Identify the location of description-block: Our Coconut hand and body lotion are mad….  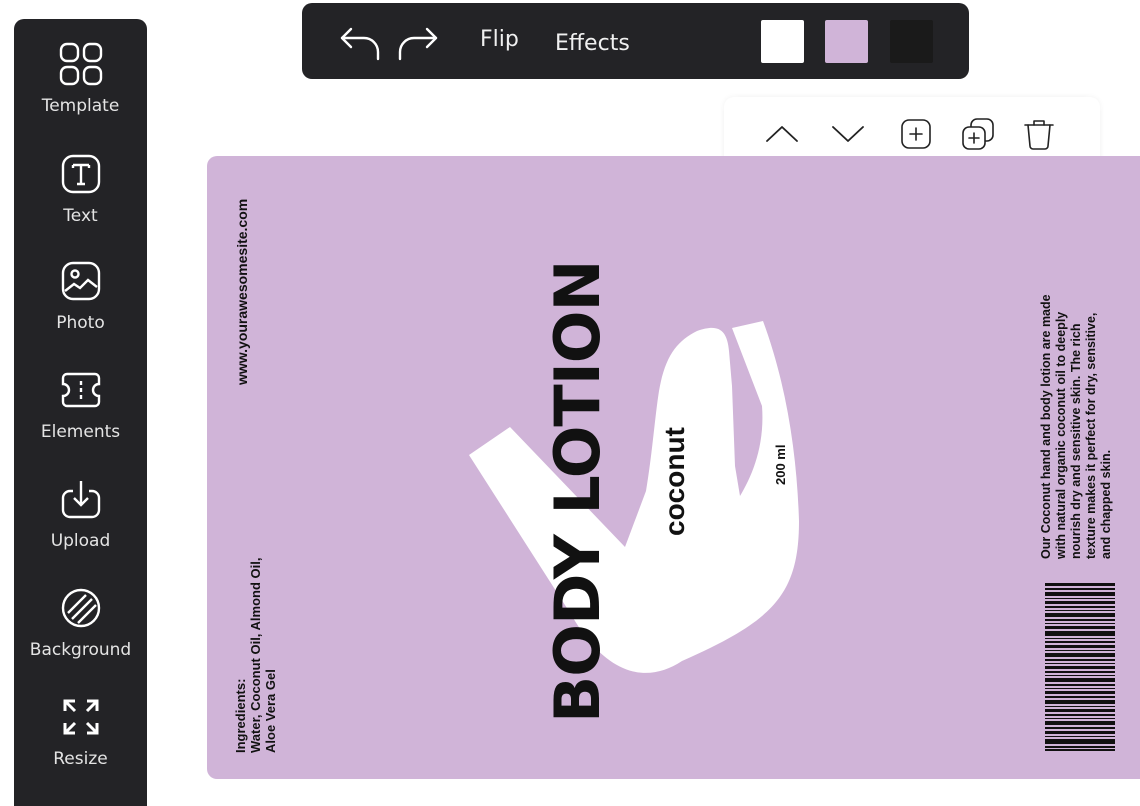
(1076, 426).